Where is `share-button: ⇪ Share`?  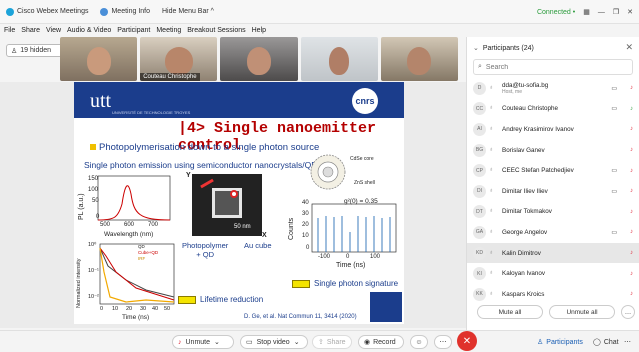 share-button: ⇪ Share is located at coordinates (332, 342).